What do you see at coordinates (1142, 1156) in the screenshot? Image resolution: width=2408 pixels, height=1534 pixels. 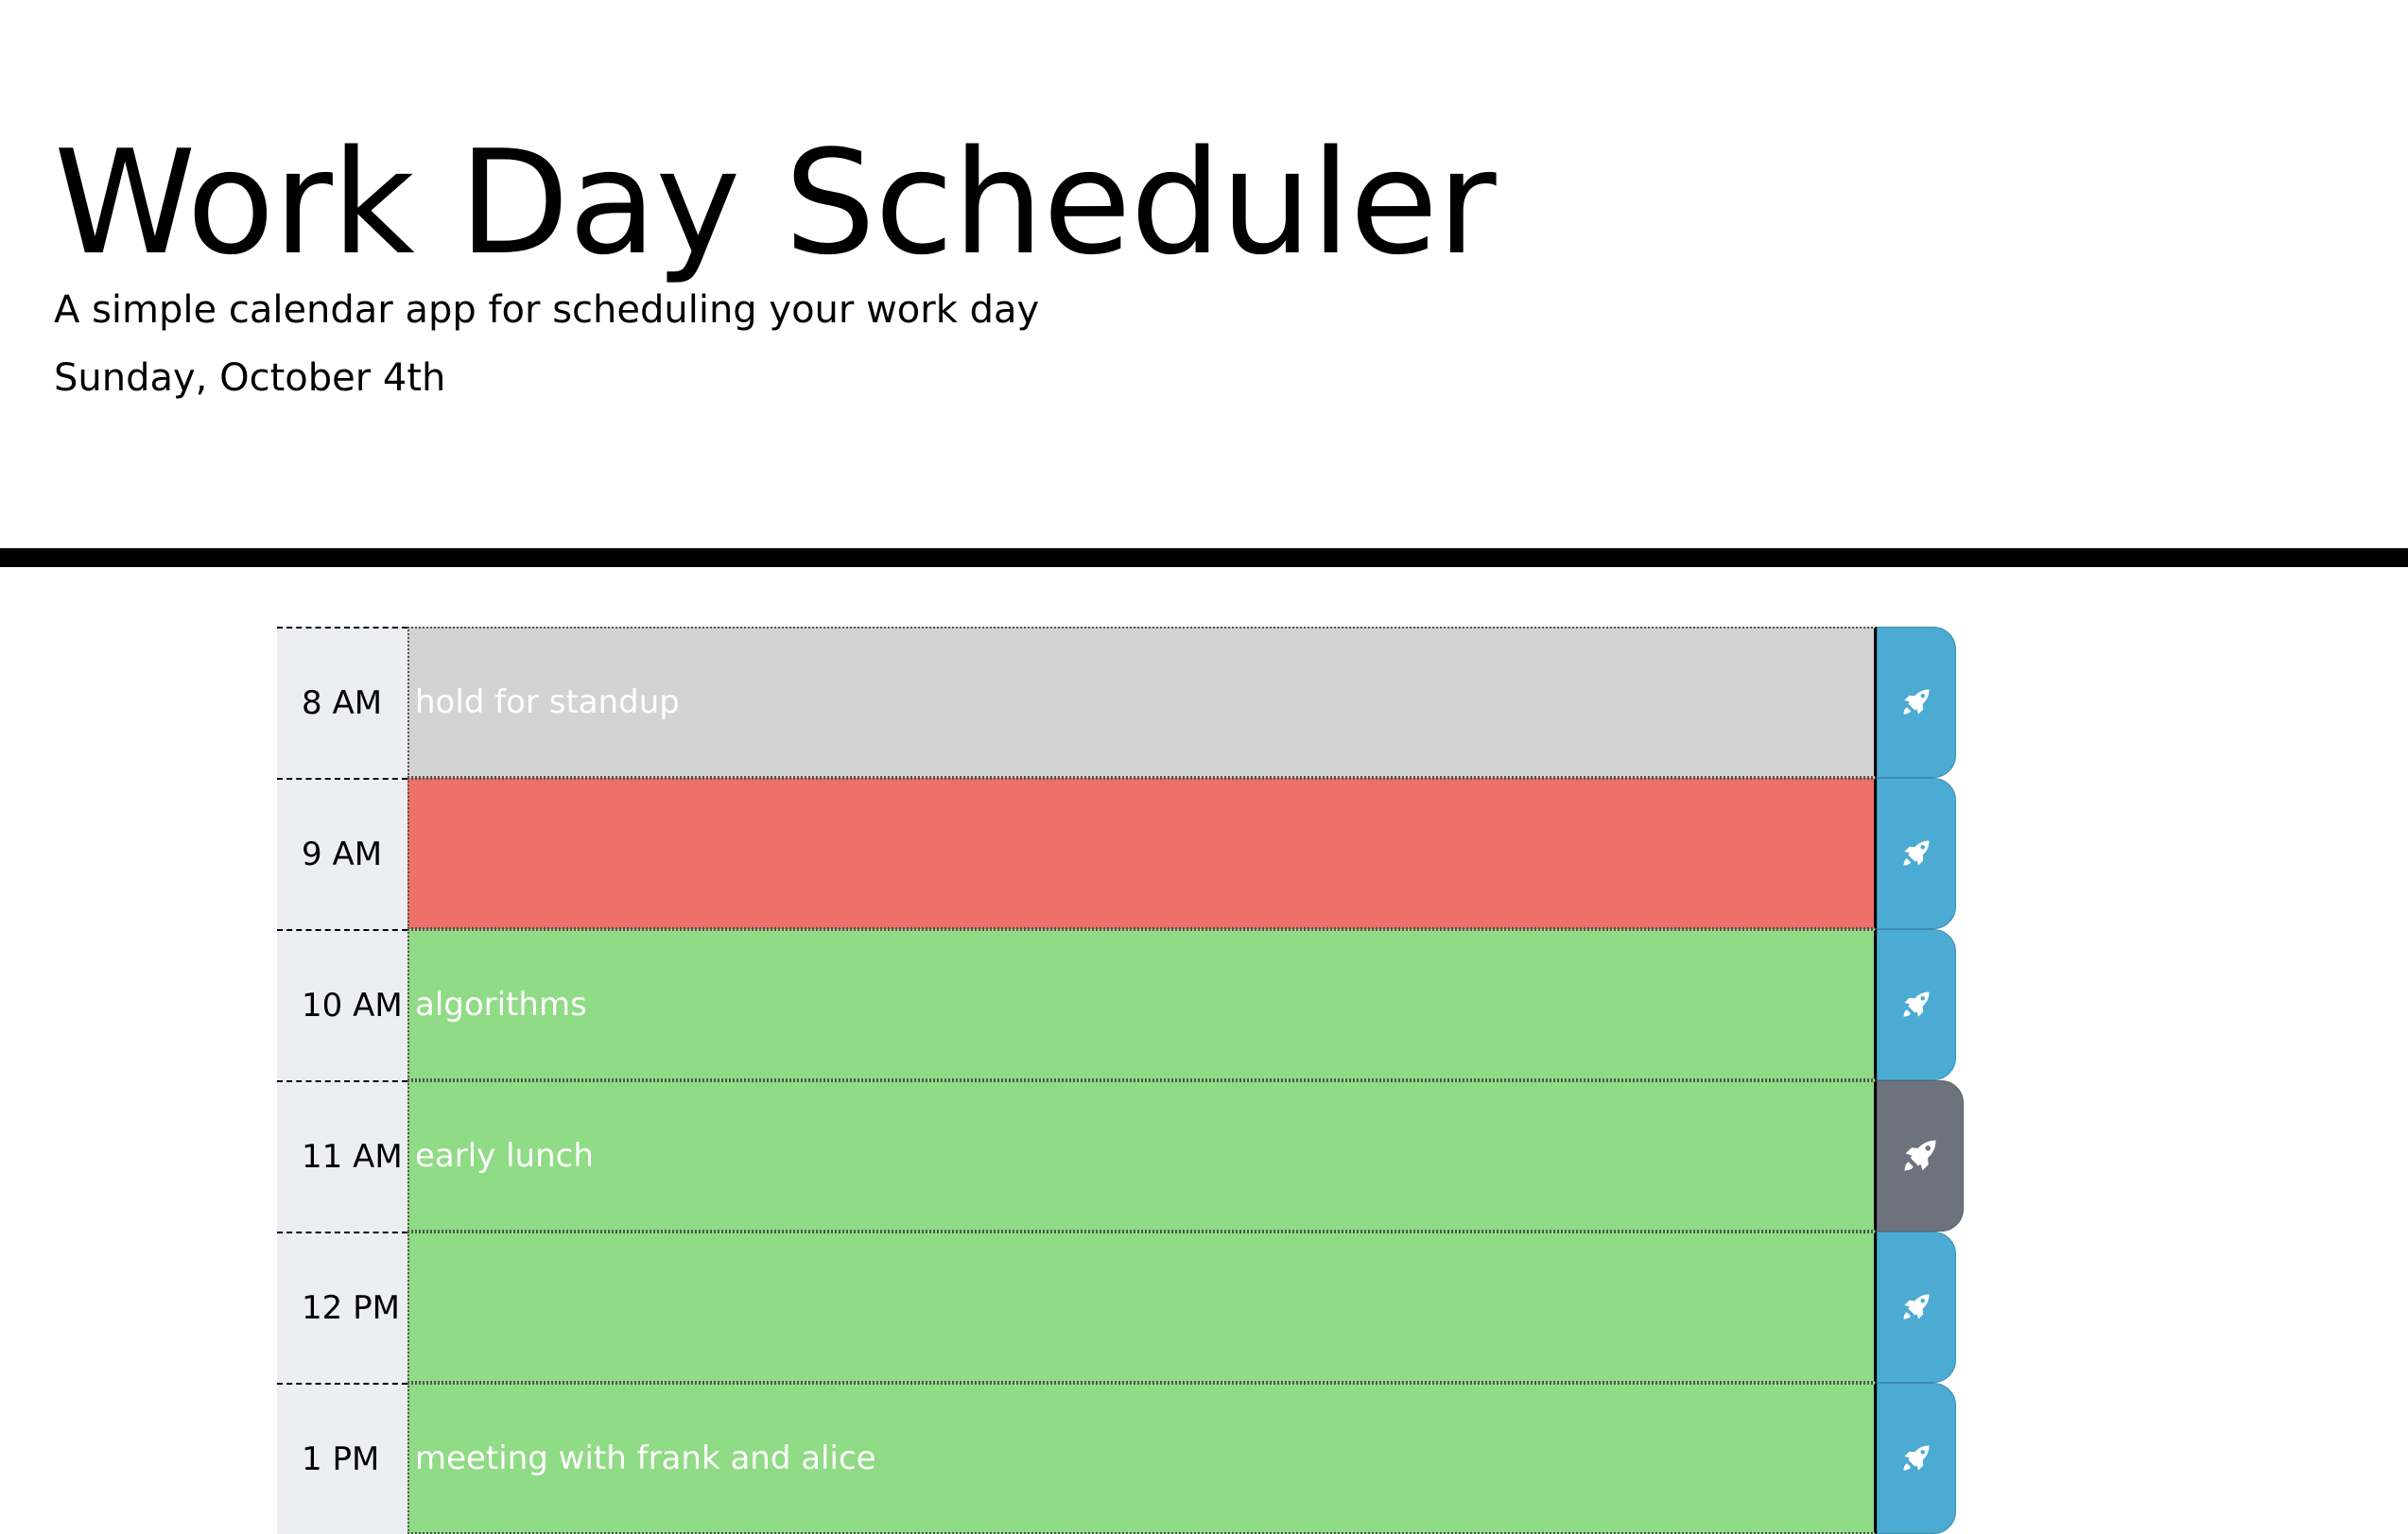 I see `description-textarea: early lunch` at bounding box center [1142, 1156].